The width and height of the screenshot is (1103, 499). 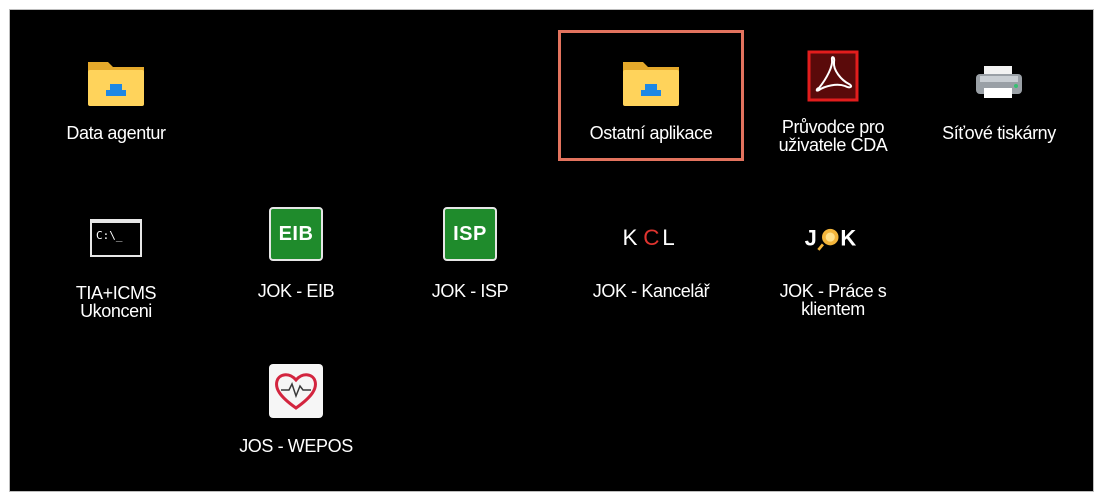 I want to click on desktop-icon-label: JOK - Práce s klientem, so click(x=833, y=300).